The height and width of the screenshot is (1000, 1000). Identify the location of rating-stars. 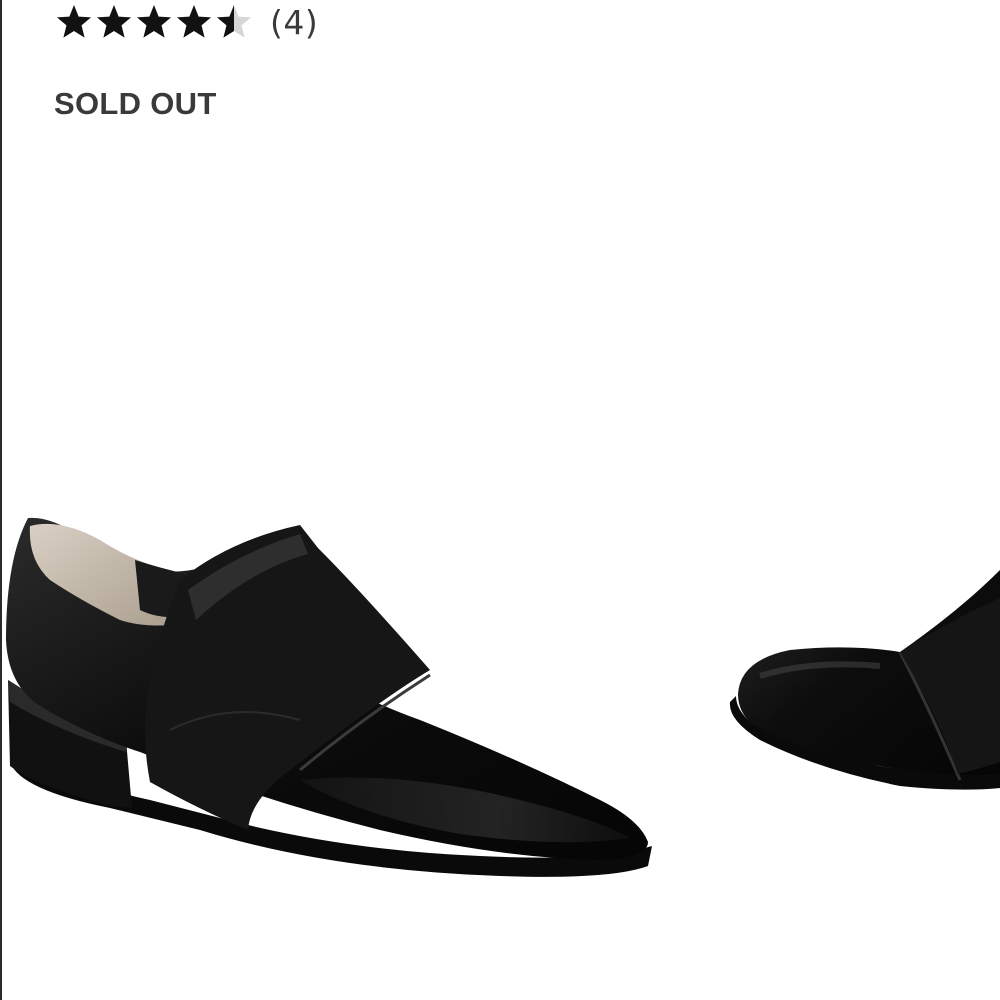
(154, 22).